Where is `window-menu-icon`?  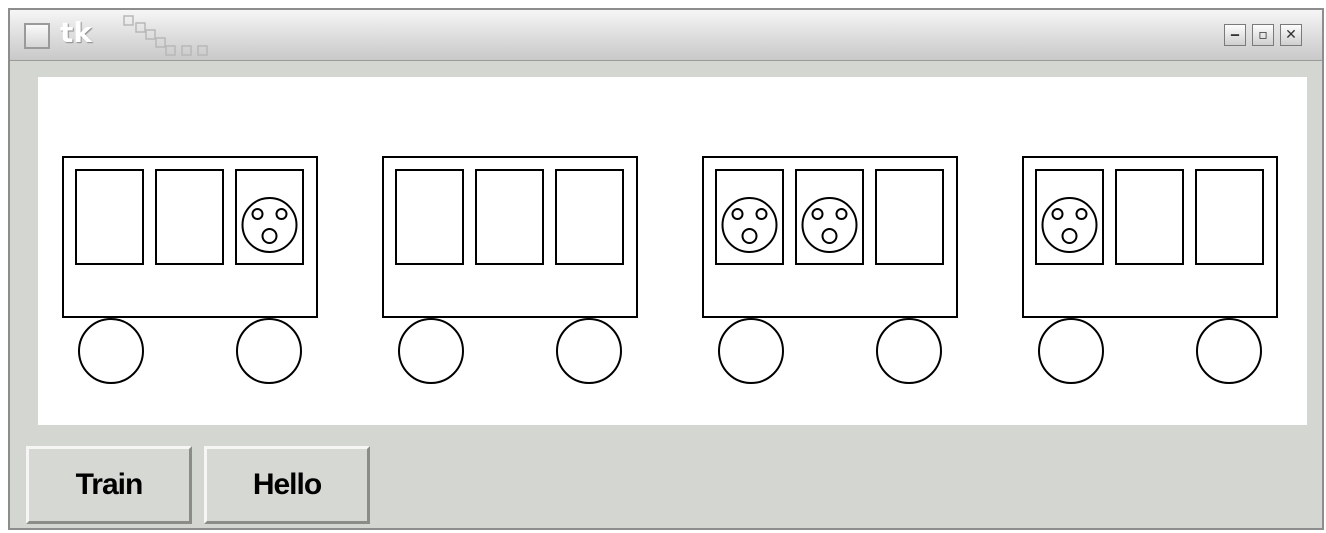
window-menu-icon is located at coordinates (37, 36).